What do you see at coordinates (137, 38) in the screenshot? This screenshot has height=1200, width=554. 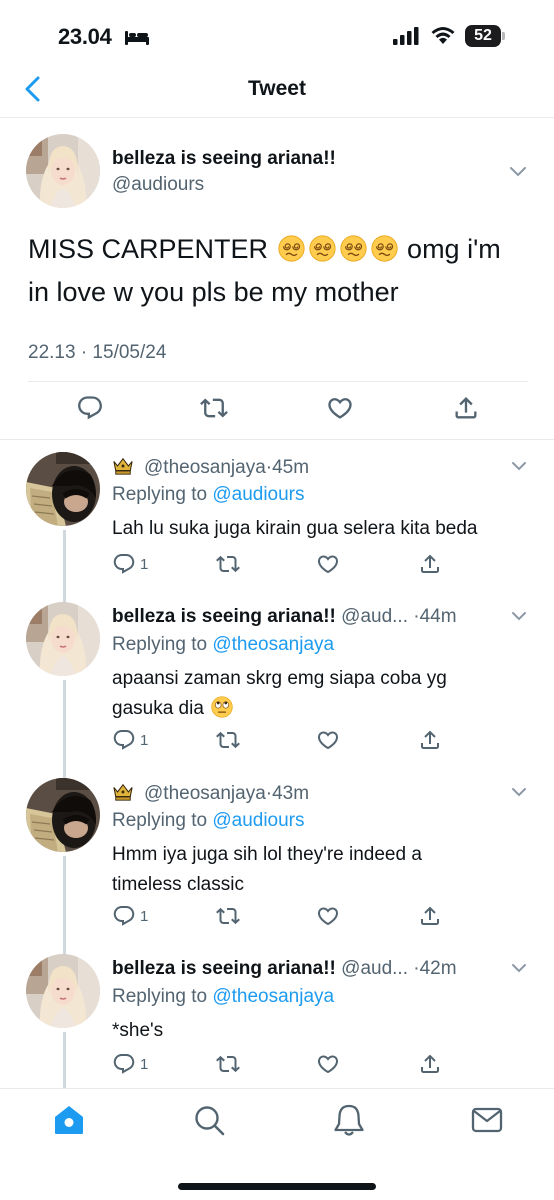 I see `sleep-bed-icon` at bounding box center [137, 38].